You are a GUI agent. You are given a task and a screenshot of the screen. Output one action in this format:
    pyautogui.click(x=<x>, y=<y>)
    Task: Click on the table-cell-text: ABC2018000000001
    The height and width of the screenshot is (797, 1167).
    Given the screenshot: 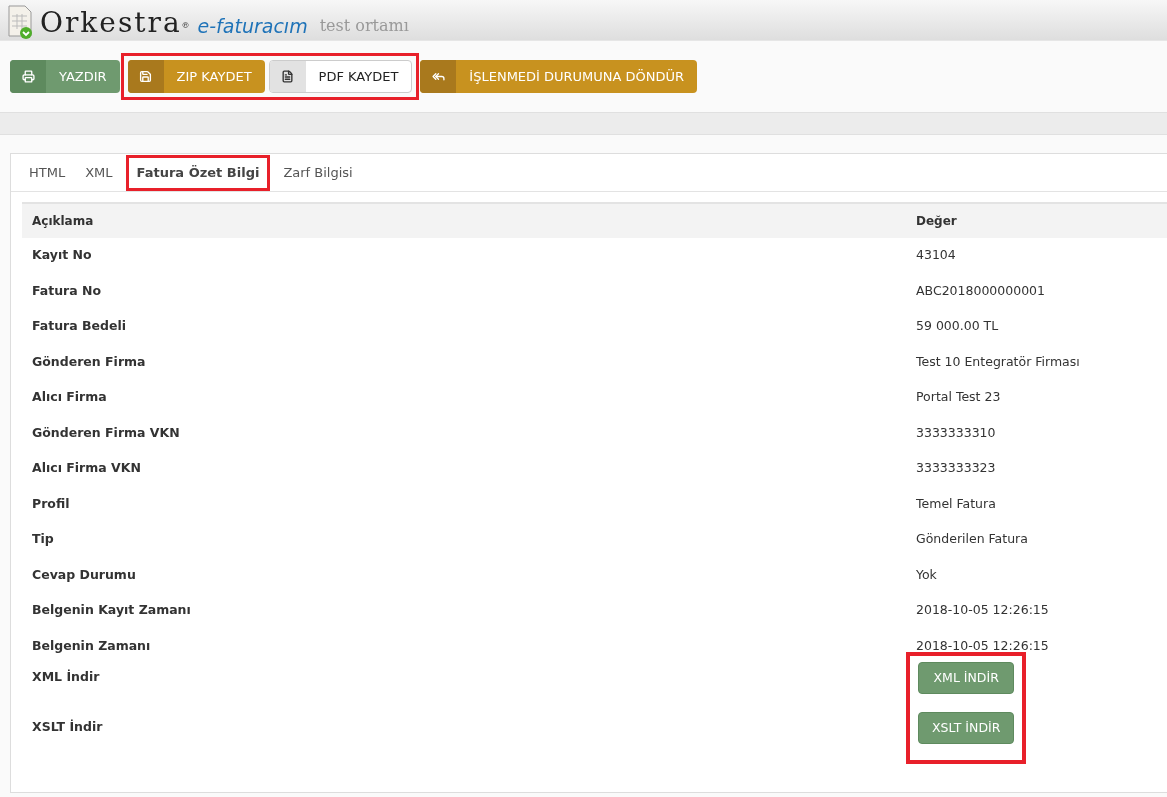 What is the action you would take?
    pyautogui.click(x=981, y=290)
    